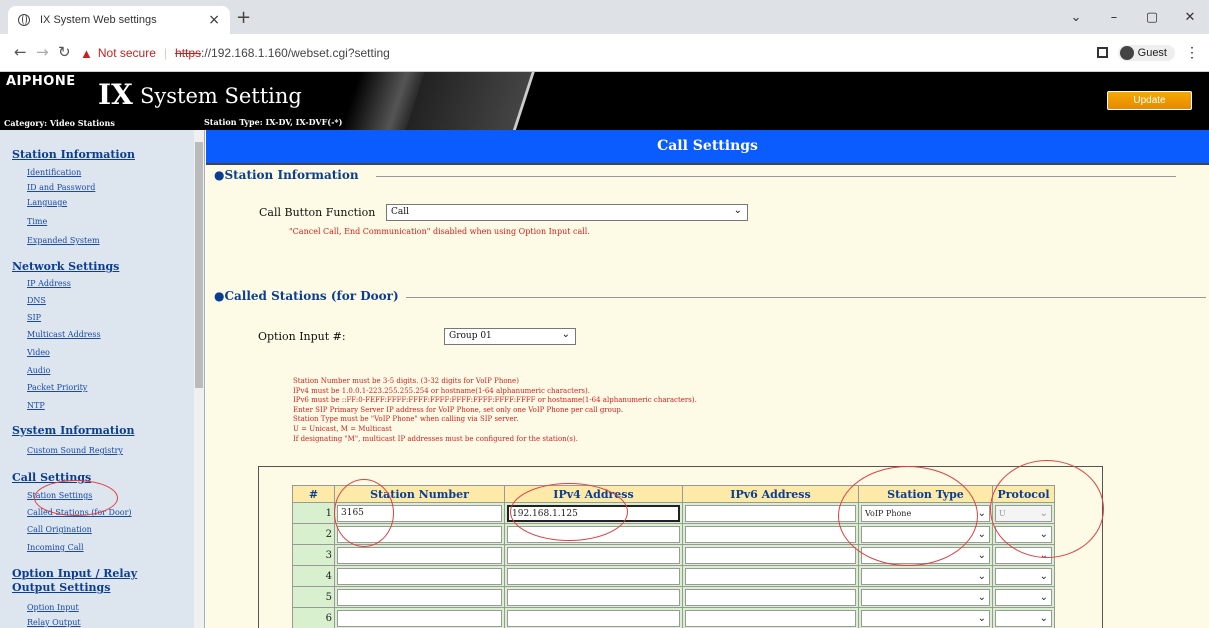 Image resolution: width=1209 pixels, height=628 pixels. Describe the element at coordinates (51, 477) in the screenshot. I see `sidebar-section-call-settings: Call Settings` at that location.